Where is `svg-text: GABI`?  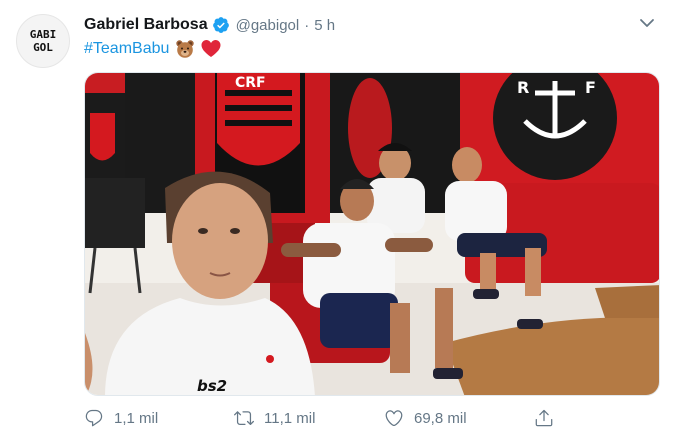 svg-text: GABI is located at coordinates (43, 34).